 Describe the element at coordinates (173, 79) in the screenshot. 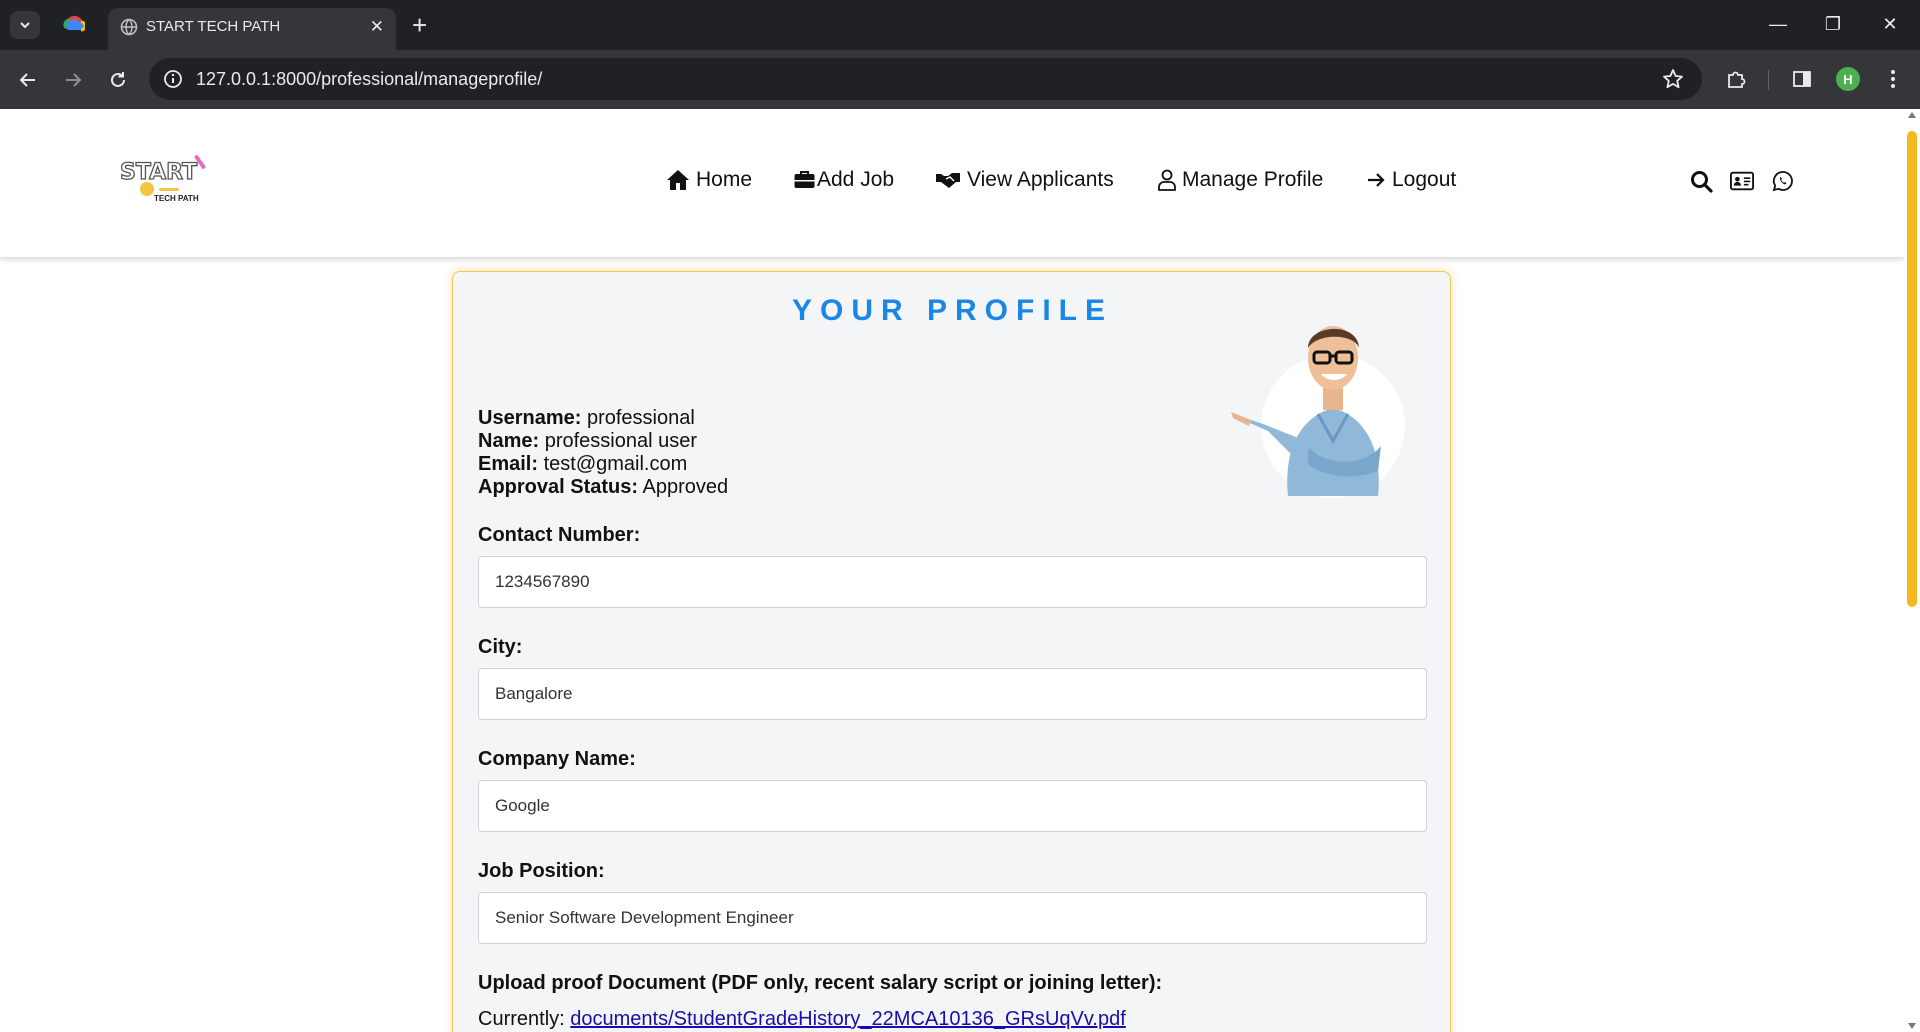

I see `site-info-icon` at that location.